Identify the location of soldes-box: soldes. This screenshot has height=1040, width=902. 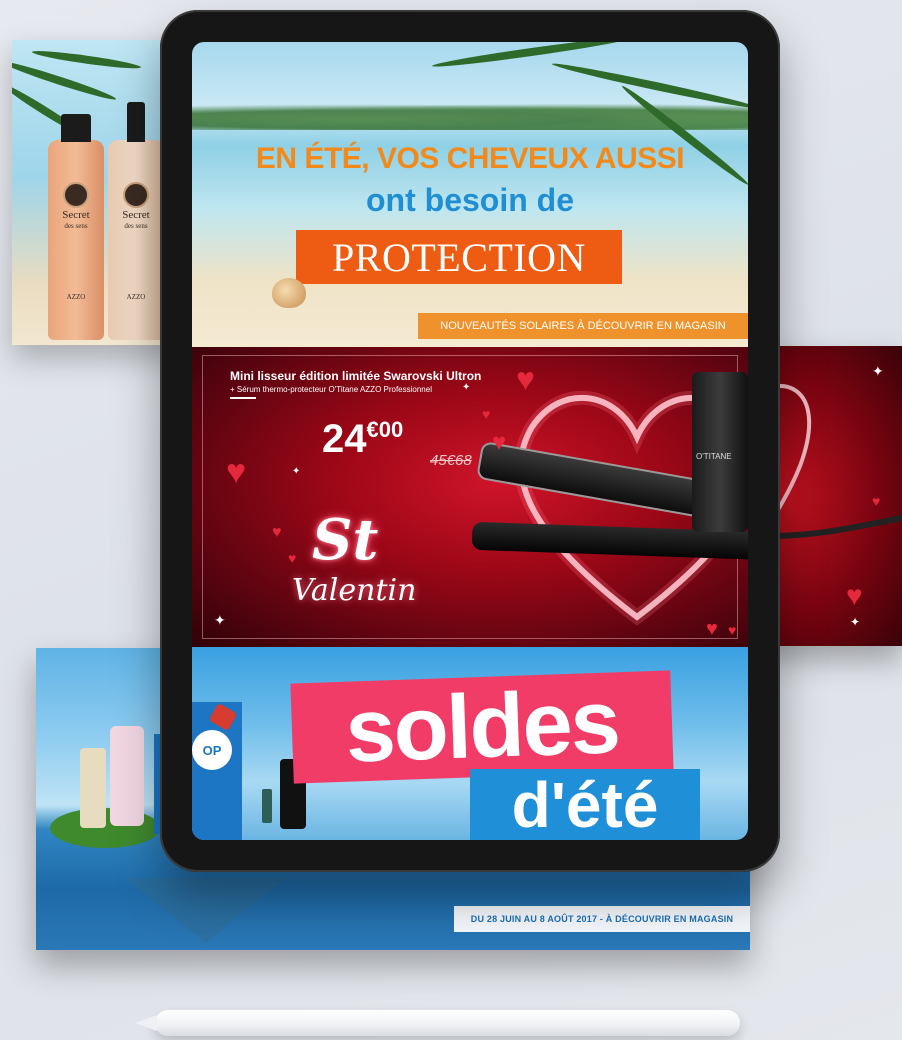
(482, 727).